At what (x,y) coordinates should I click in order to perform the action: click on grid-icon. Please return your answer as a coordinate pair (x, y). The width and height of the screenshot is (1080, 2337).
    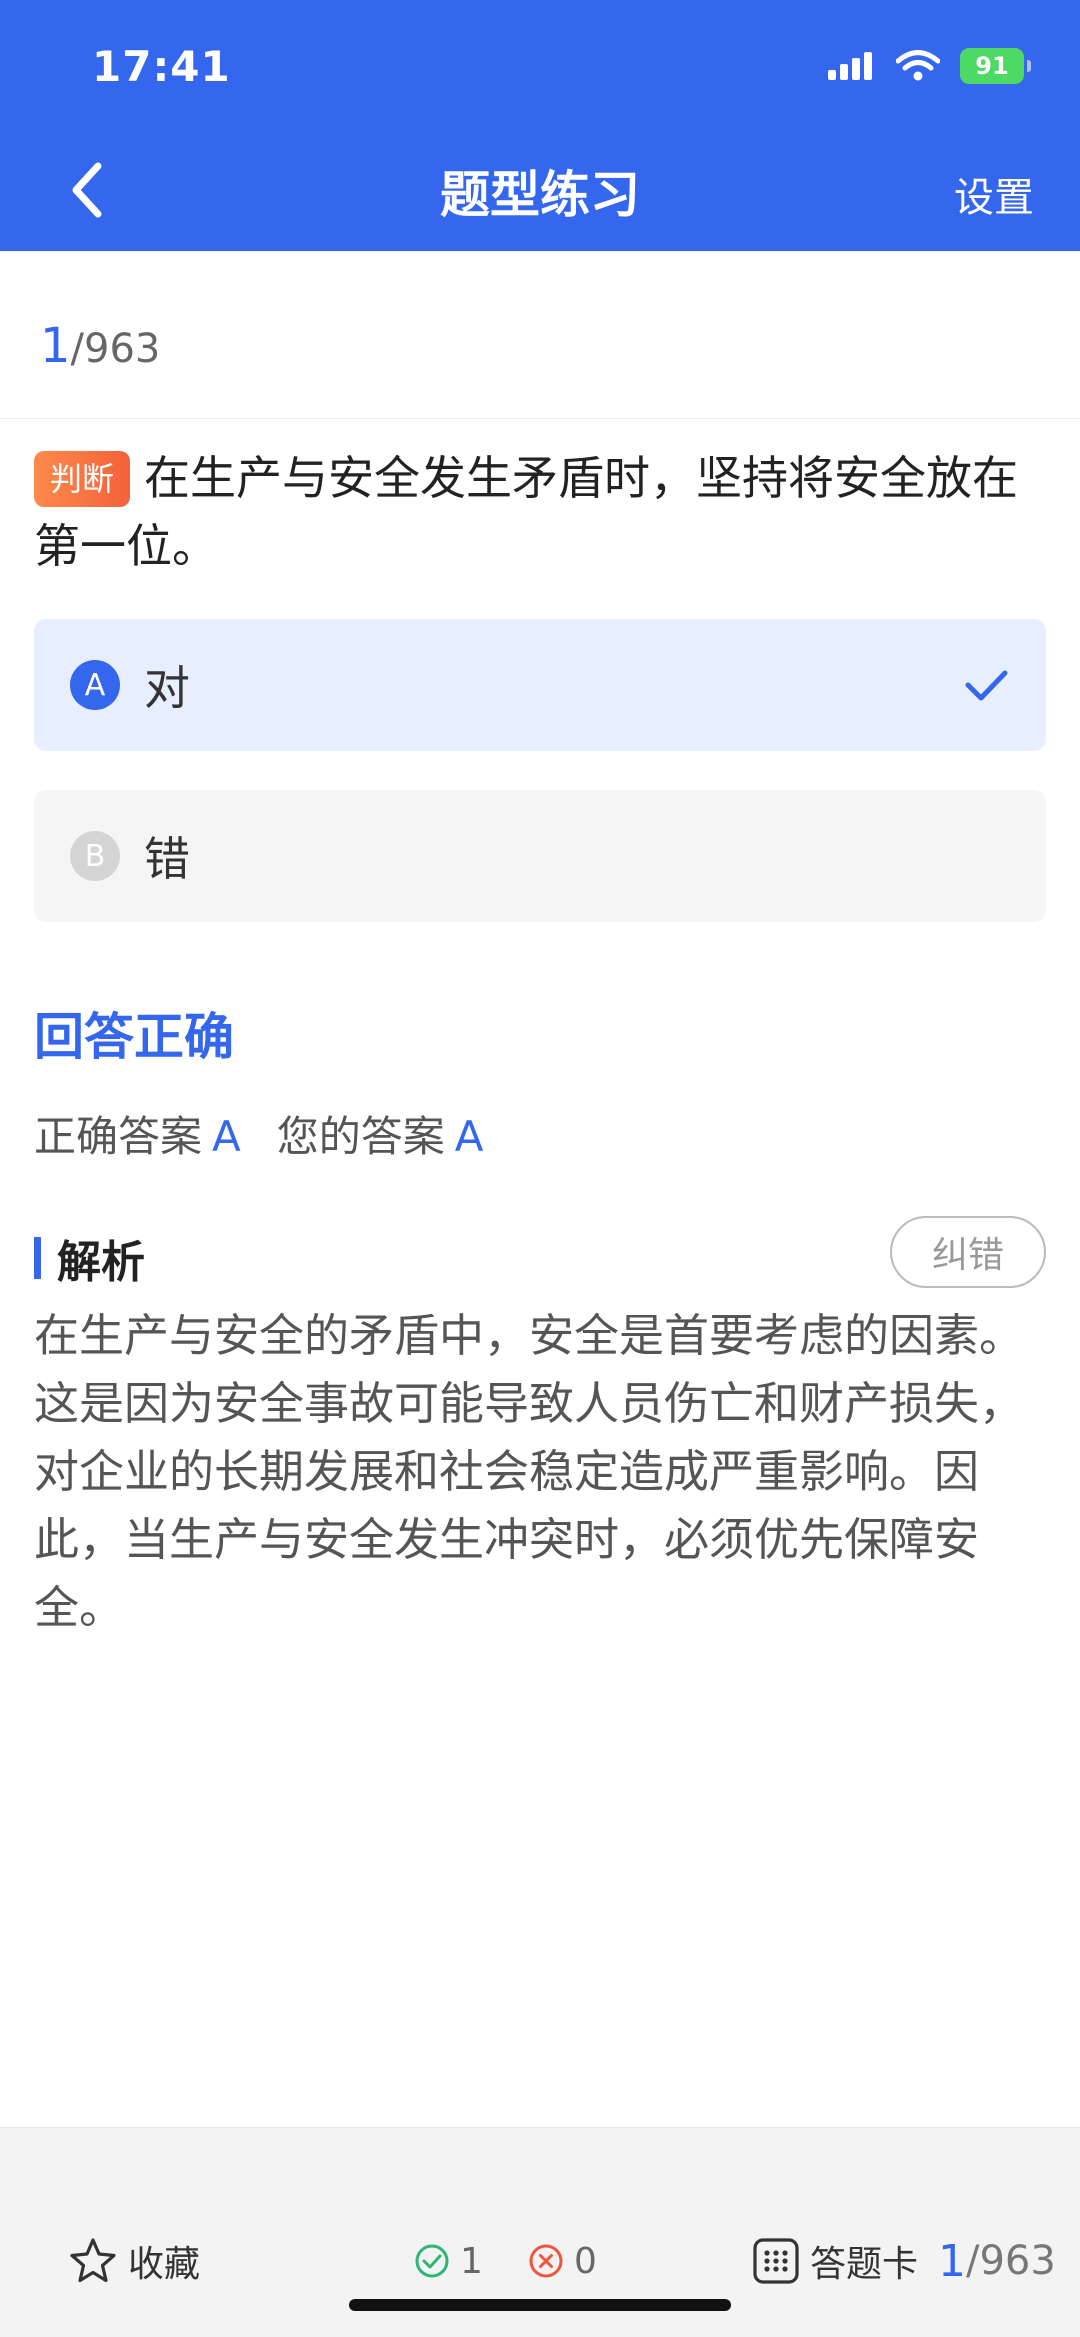
    Looking at the image, I should click on (776, 2261).